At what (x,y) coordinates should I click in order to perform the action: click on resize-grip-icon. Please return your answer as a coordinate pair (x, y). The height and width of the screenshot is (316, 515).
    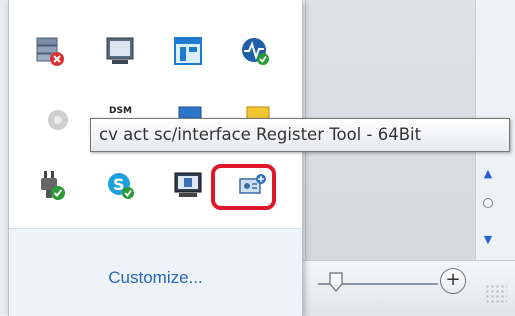
    Looking at the image, I should click on (496, 294).